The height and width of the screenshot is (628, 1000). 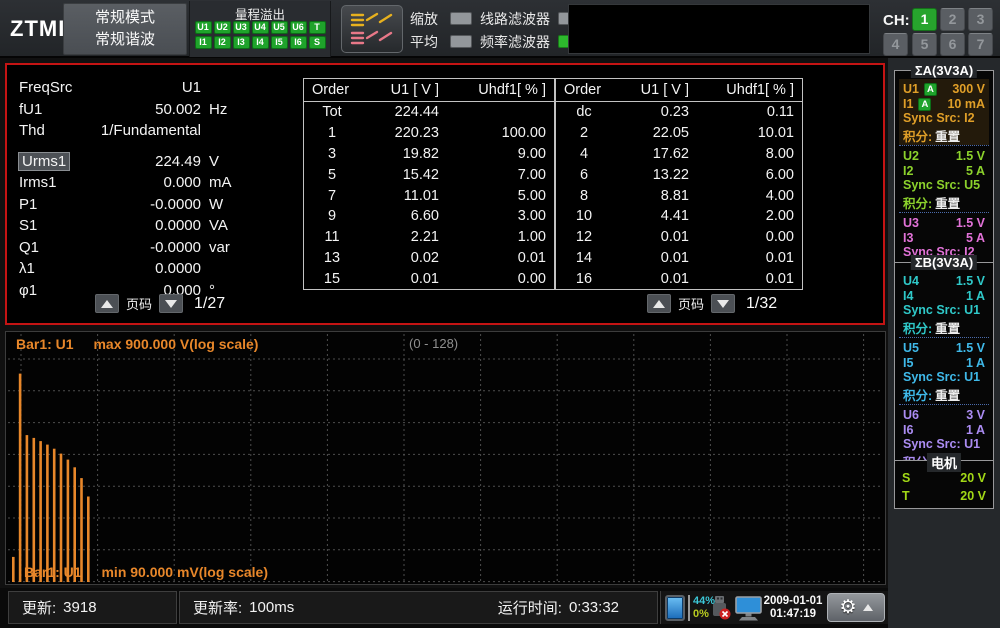 I want to click on sidebar-channel-row: I4 1 A, so click(x=944, y=295).